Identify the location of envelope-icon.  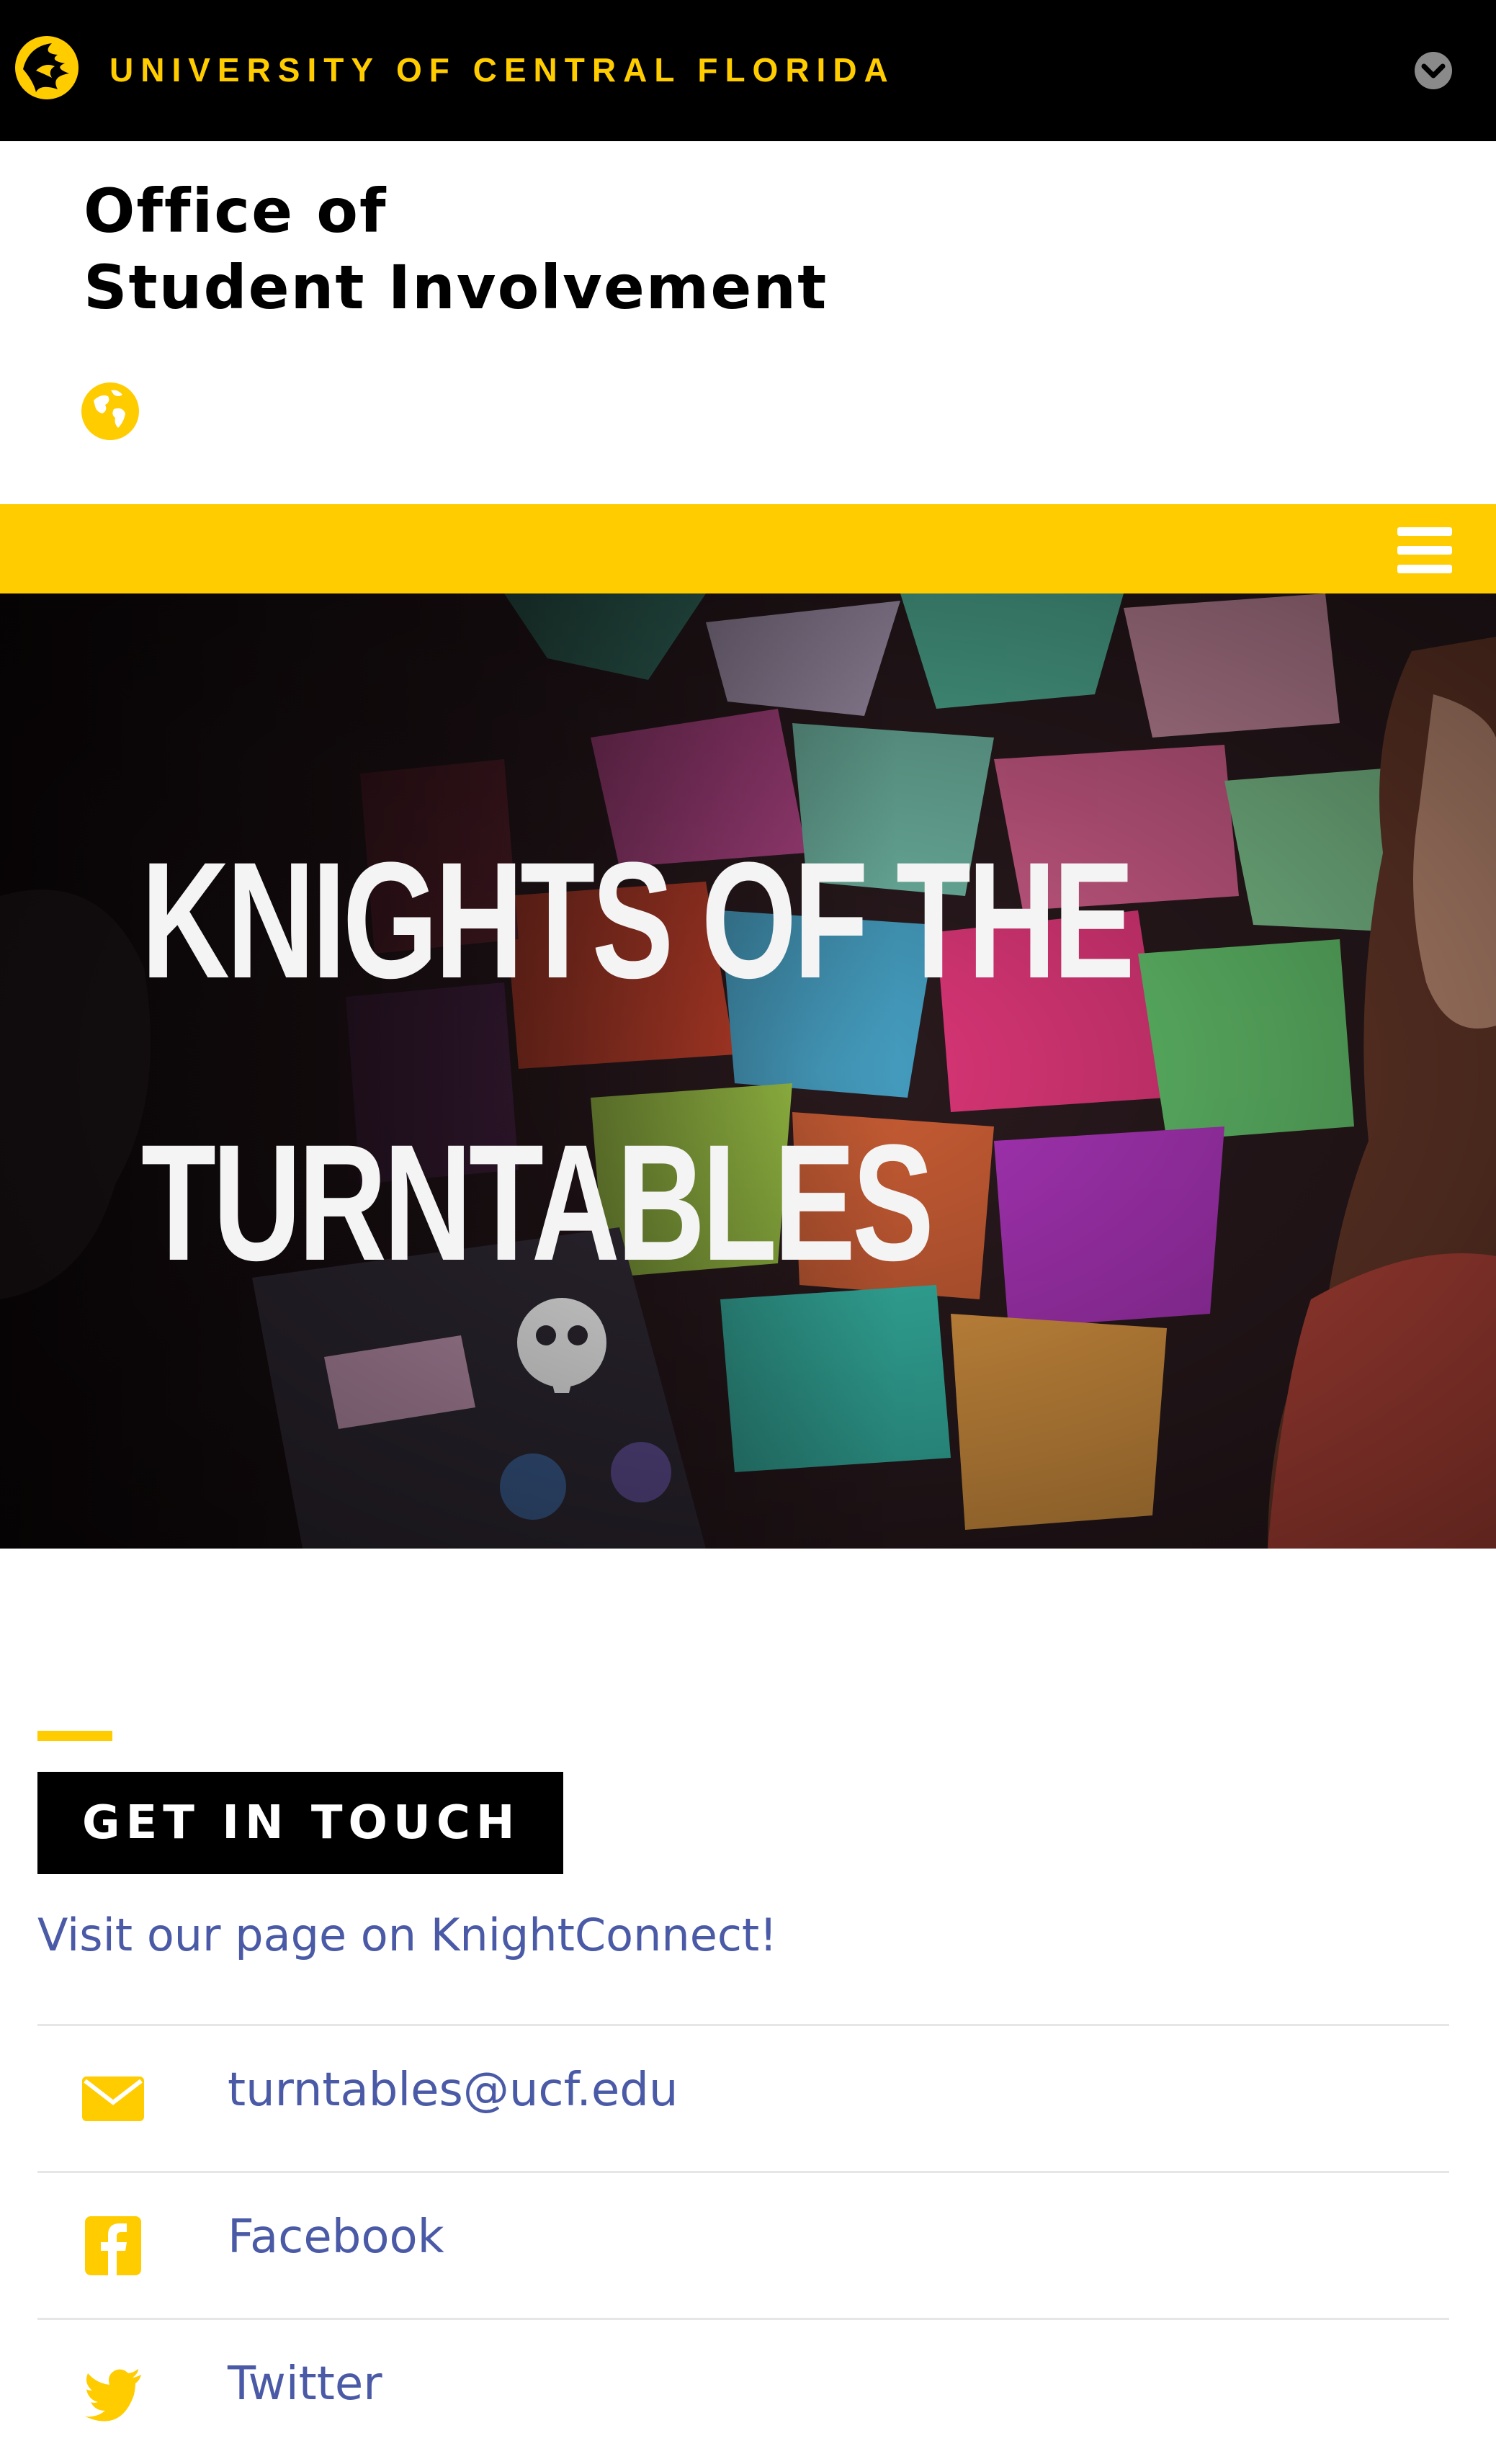
(113, 2099).